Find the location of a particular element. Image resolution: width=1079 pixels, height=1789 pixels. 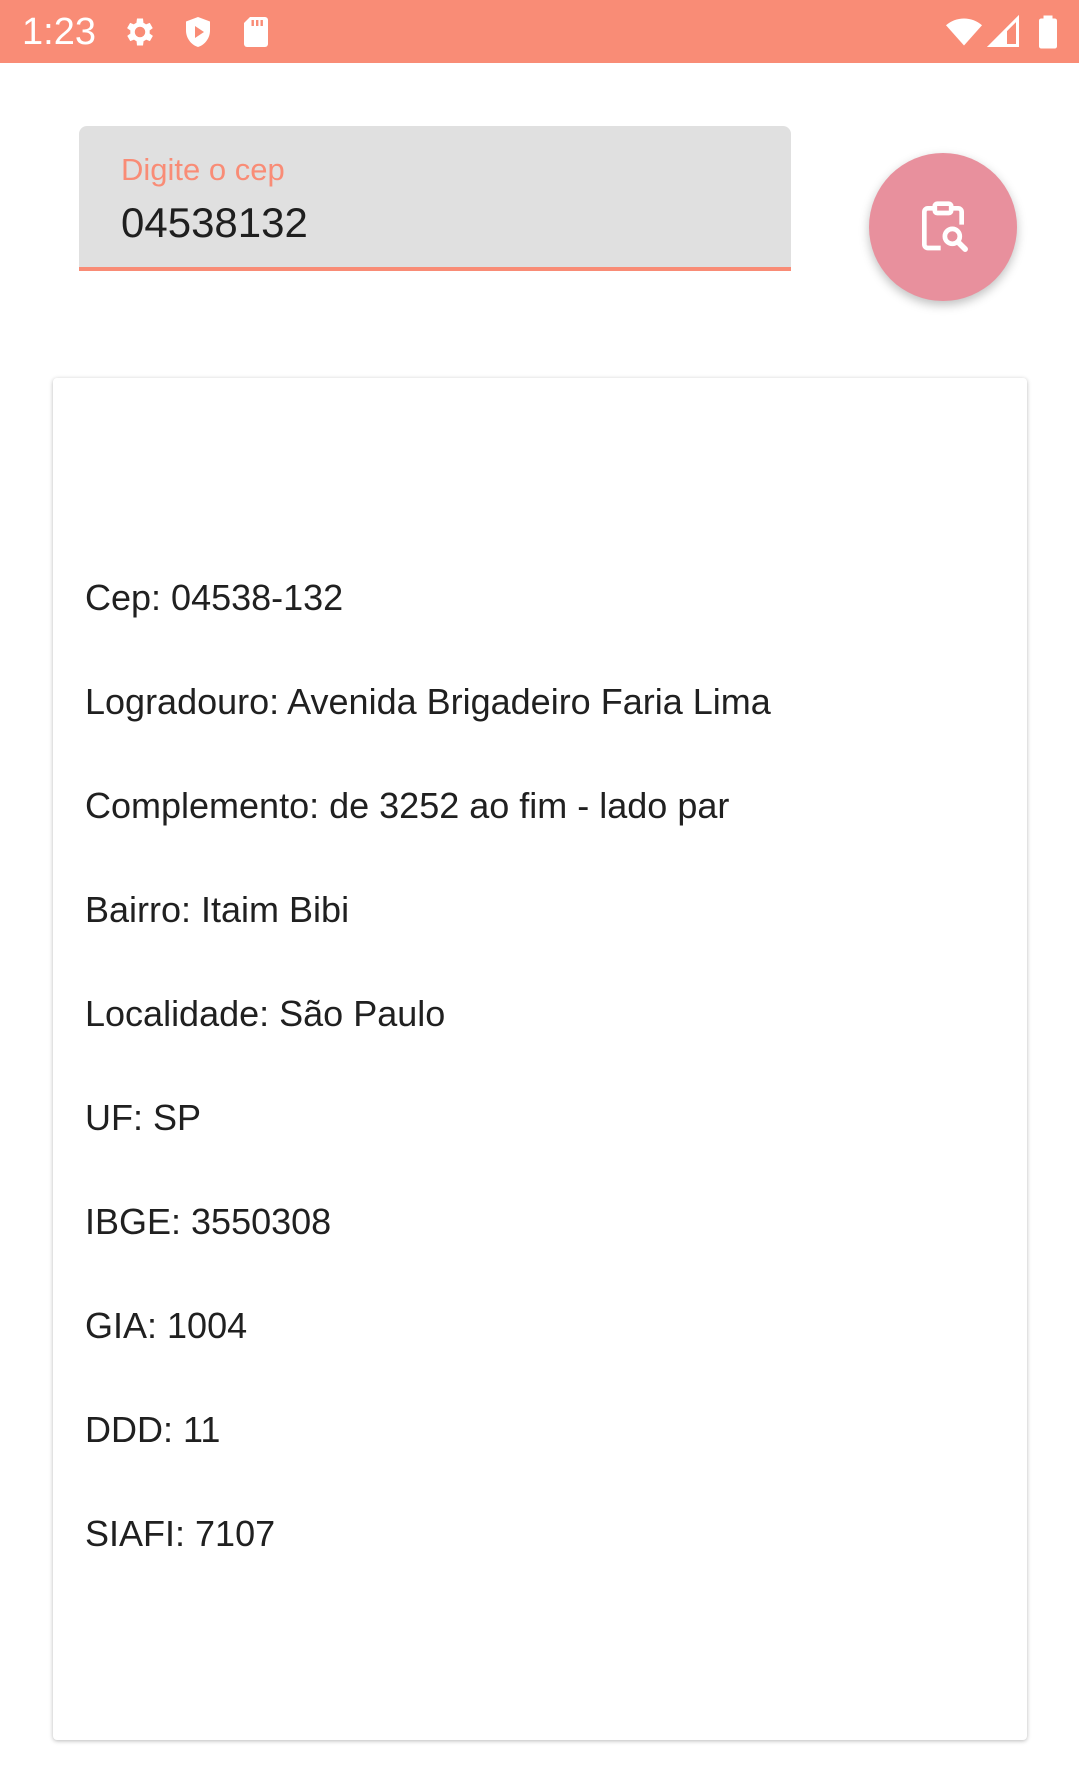

gear-icon is located at coordinates (140, 32).